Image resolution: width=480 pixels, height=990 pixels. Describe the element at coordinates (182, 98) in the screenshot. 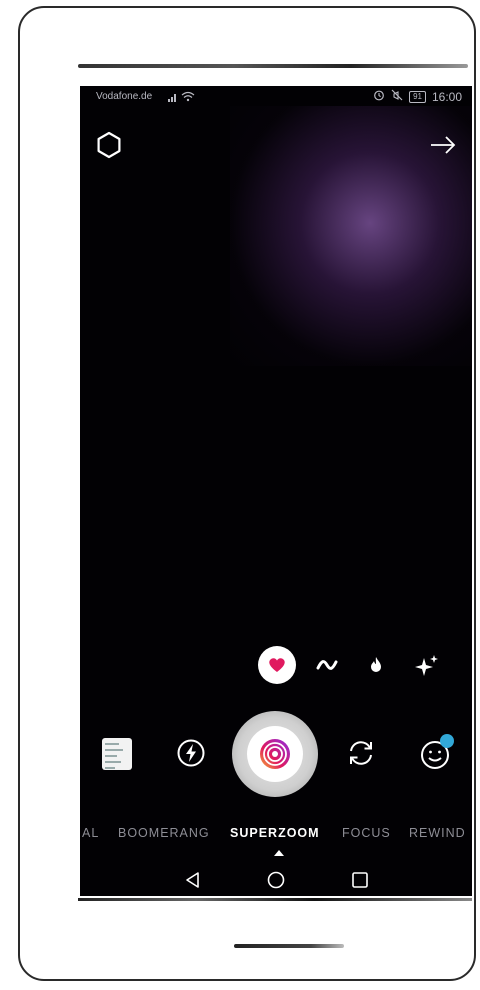

I see `signal-wifi-icon` at that location.